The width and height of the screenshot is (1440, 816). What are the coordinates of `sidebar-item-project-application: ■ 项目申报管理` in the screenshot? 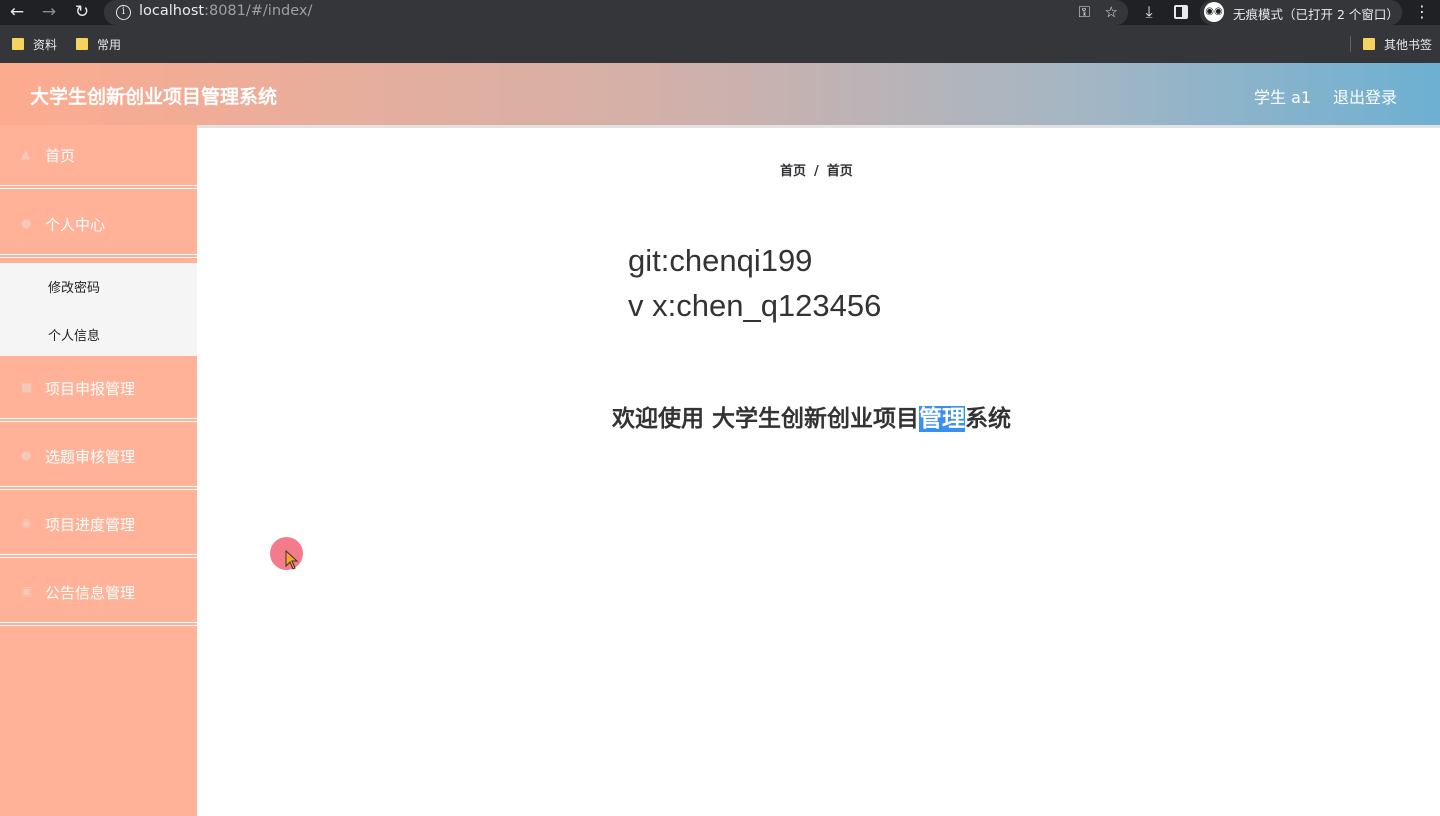 It's located at (98, 388).